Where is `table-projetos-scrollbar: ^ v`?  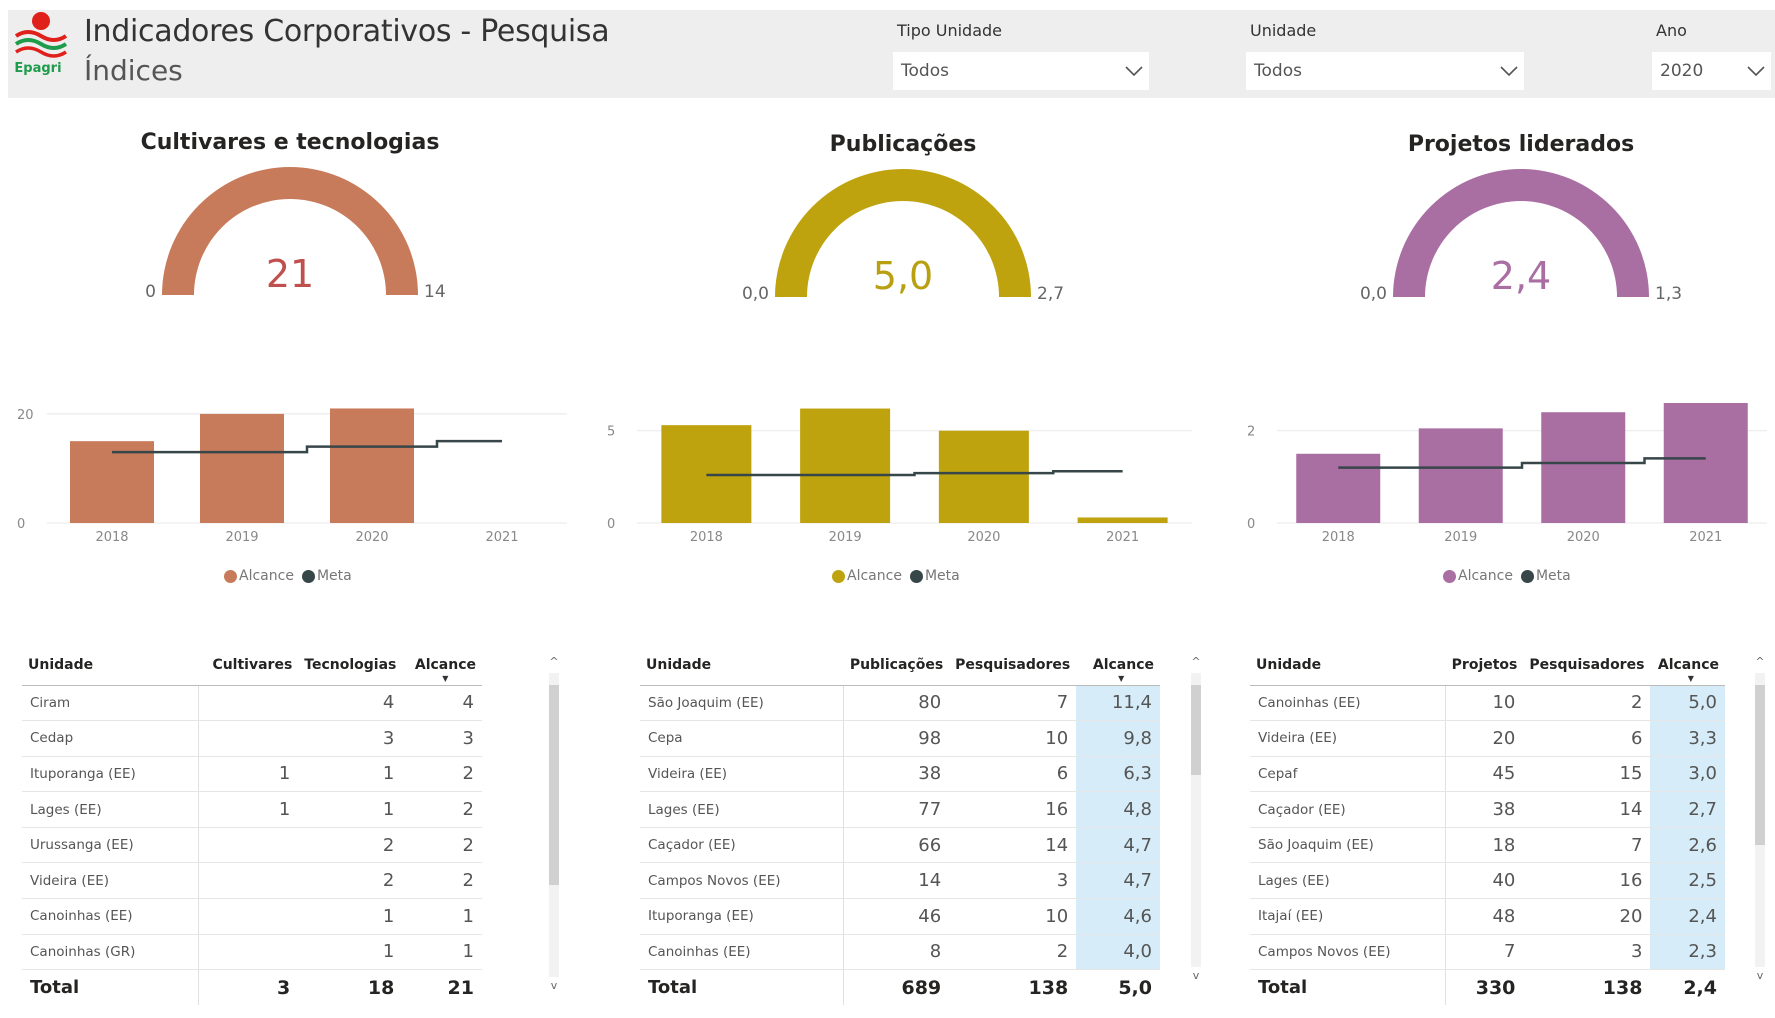
table-projetos-scrollbar: ^ v is located at coordinates (1759, 820).